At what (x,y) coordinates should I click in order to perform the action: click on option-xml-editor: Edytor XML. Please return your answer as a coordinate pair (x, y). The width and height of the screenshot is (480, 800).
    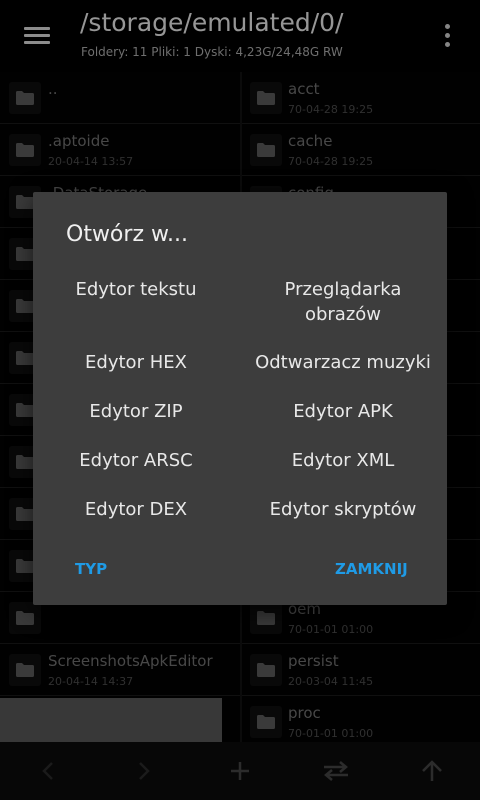
    Looking at the image, I should click on (343, 460).